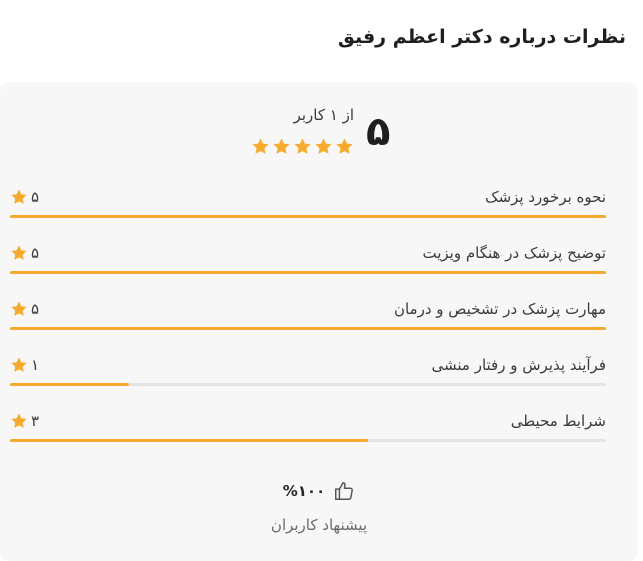 The width and height of the screenshot is (643, 561). I want to click on rating-summary: ۵ از ۱ کاربر, so click(319, 134).